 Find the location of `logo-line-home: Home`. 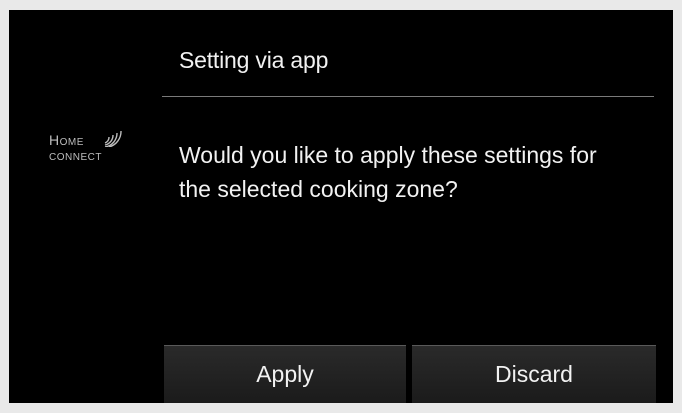

logo-line-home: Home is located at coordinates (66, 140).